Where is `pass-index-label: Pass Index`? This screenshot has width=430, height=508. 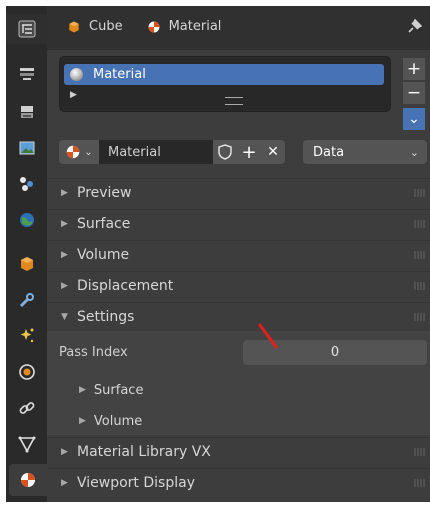 pass-index-label: Pass Index is located at coordinates (93, 352).